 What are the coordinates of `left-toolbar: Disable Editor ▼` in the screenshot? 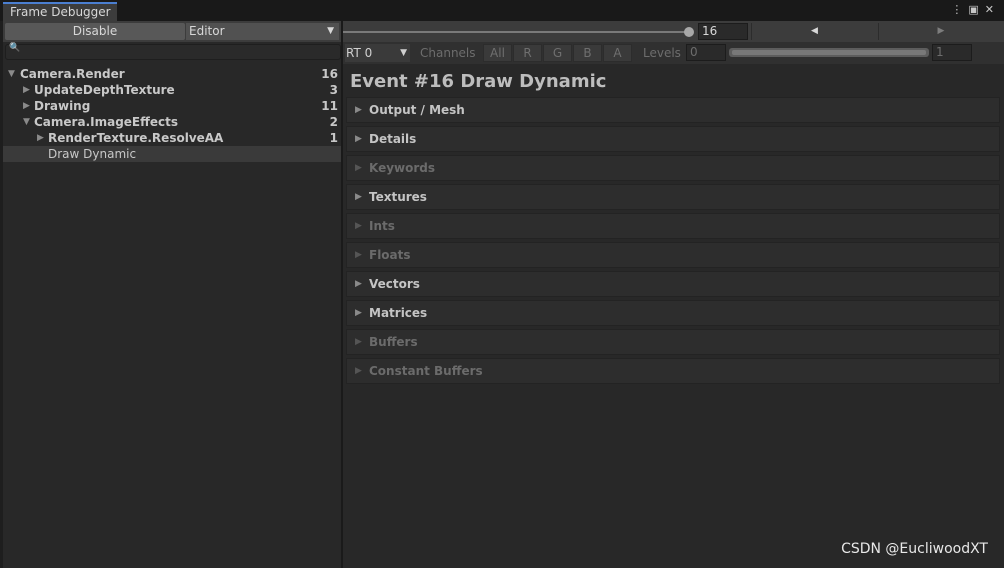 It's located at (172, 31).